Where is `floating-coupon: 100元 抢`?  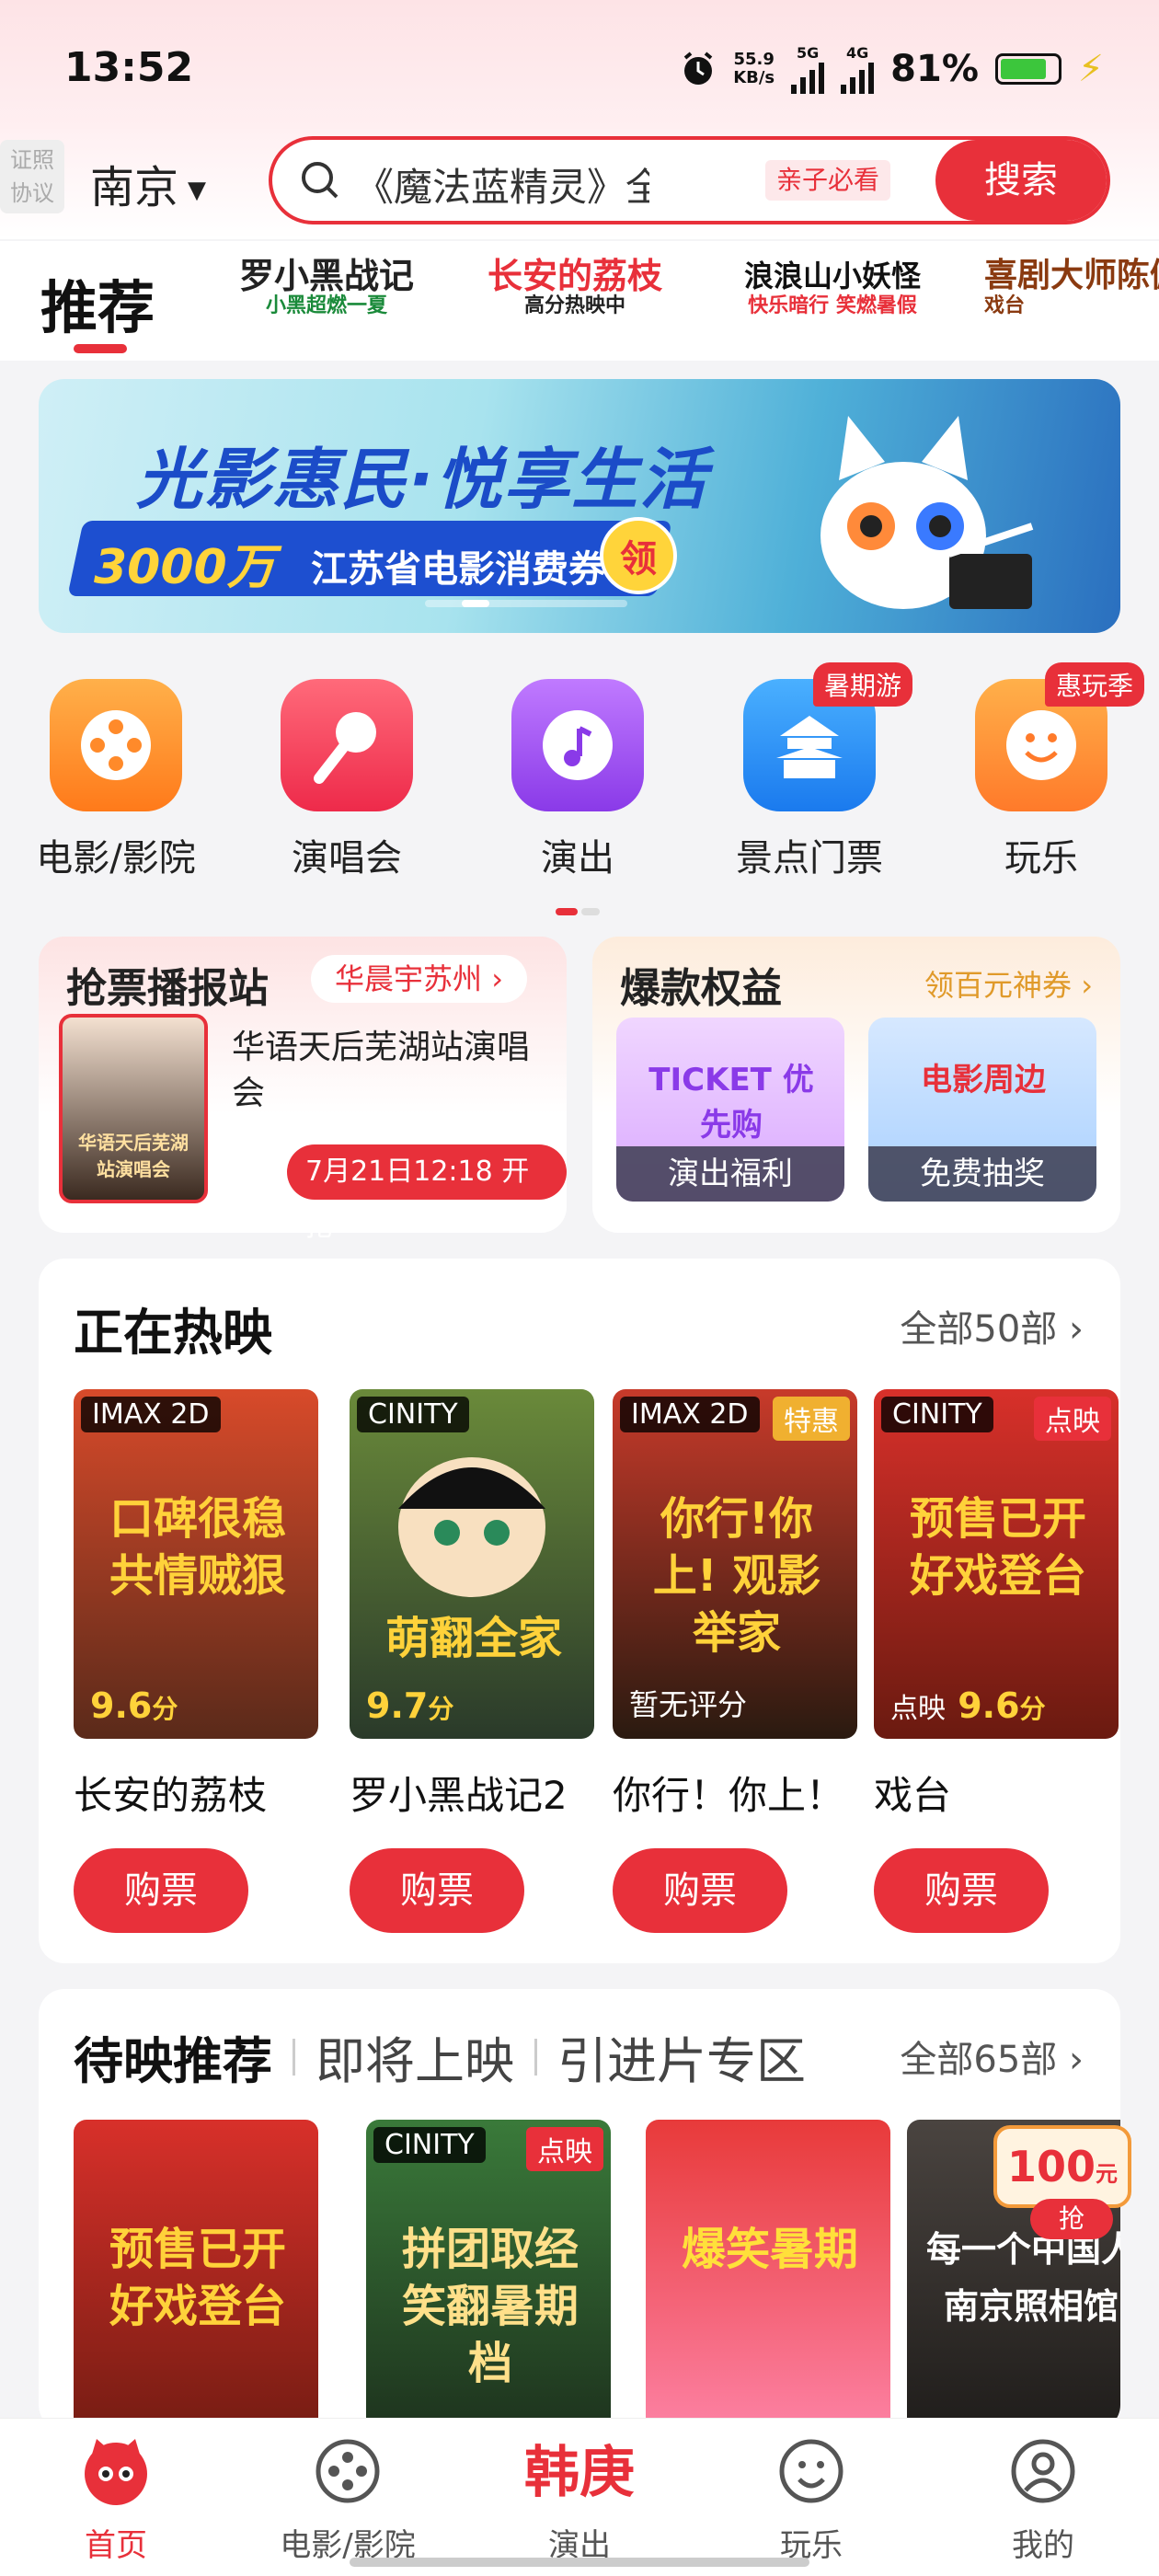
floating-coupon: 100元 抢 is located at coordinates (1062, 2176).